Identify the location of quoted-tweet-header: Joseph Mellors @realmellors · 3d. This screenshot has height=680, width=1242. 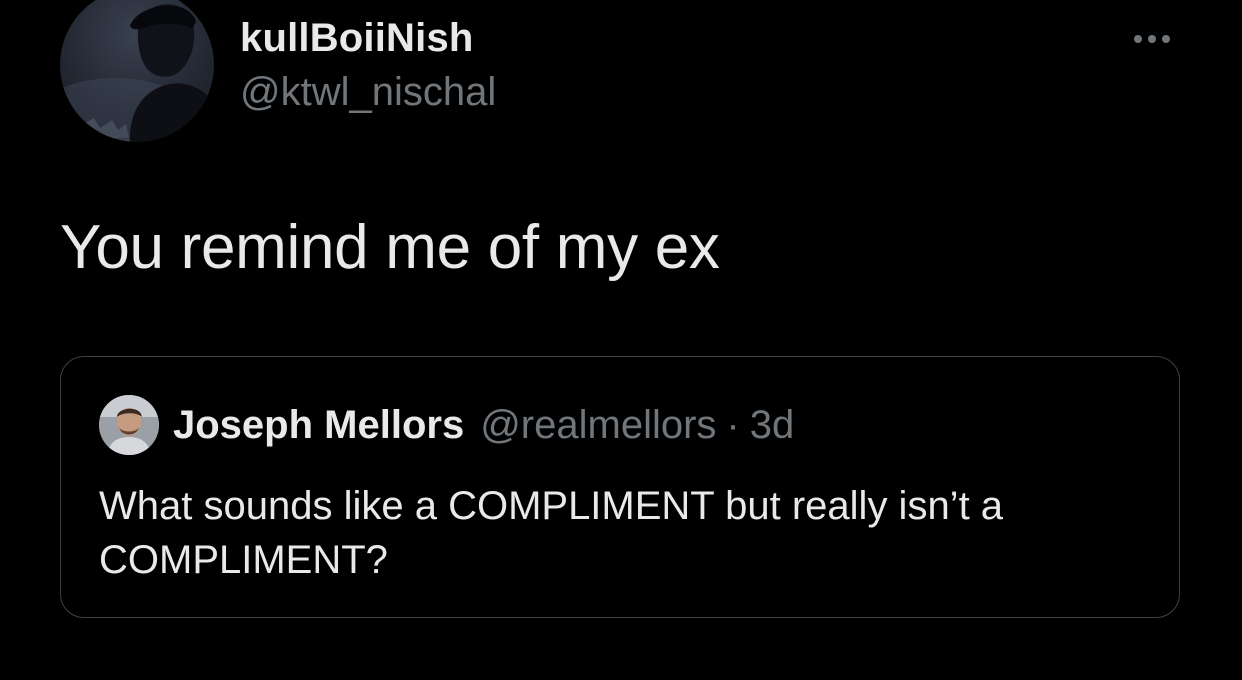
(446, 425).